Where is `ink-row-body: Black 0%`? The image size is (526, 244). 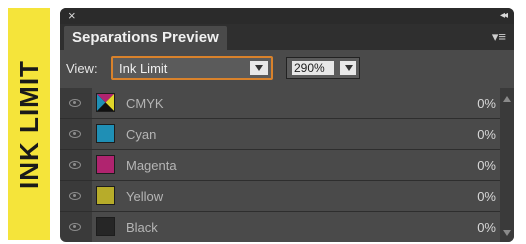 ink-row-body: Black 0% is located at coordinates (296, 227).